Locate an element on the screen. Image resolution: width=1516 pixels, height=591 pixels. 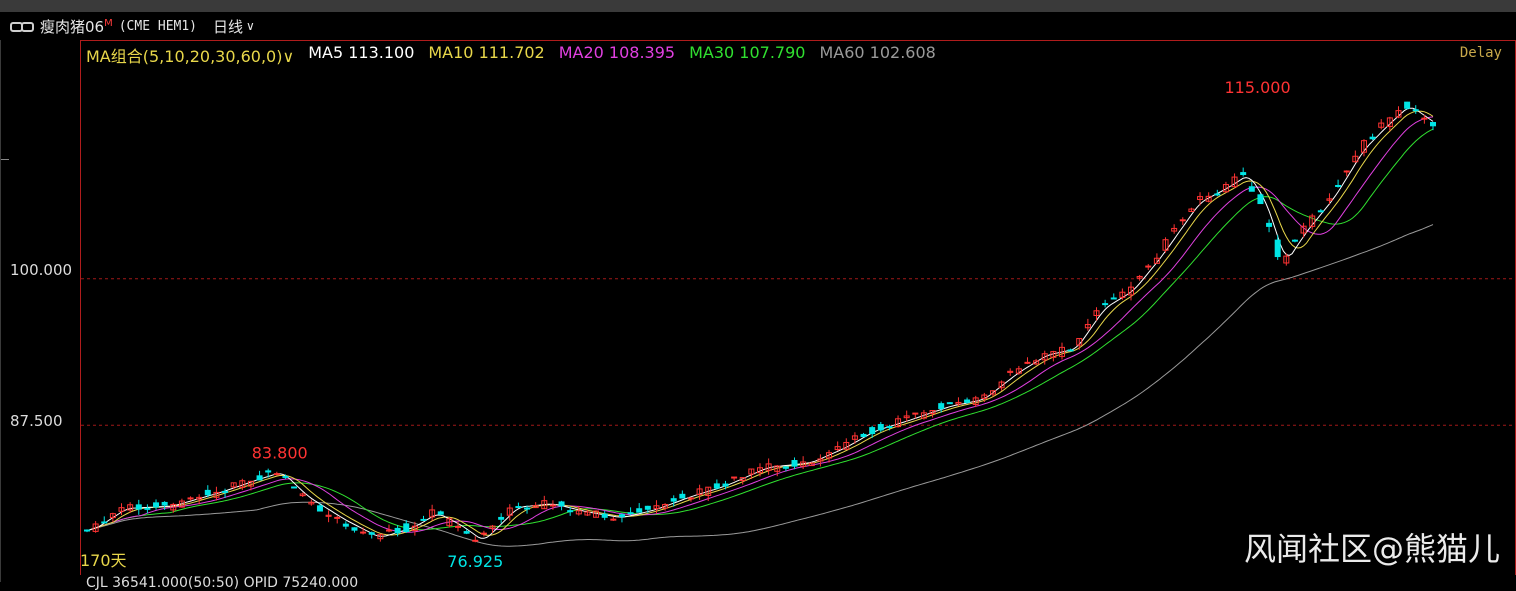
bar-count-label: 170天 is located at coordinates (103, 560).